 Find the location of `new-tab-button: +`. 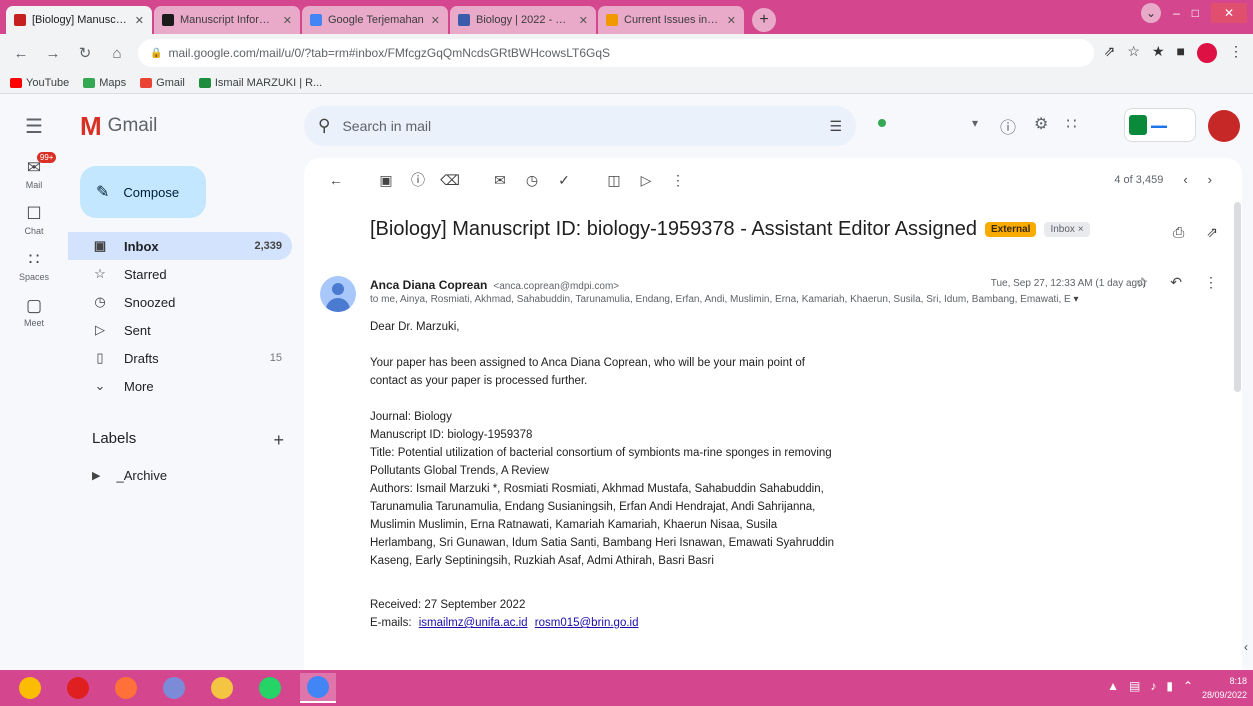

new-tab-button: + is located at coordinates (764, 20).